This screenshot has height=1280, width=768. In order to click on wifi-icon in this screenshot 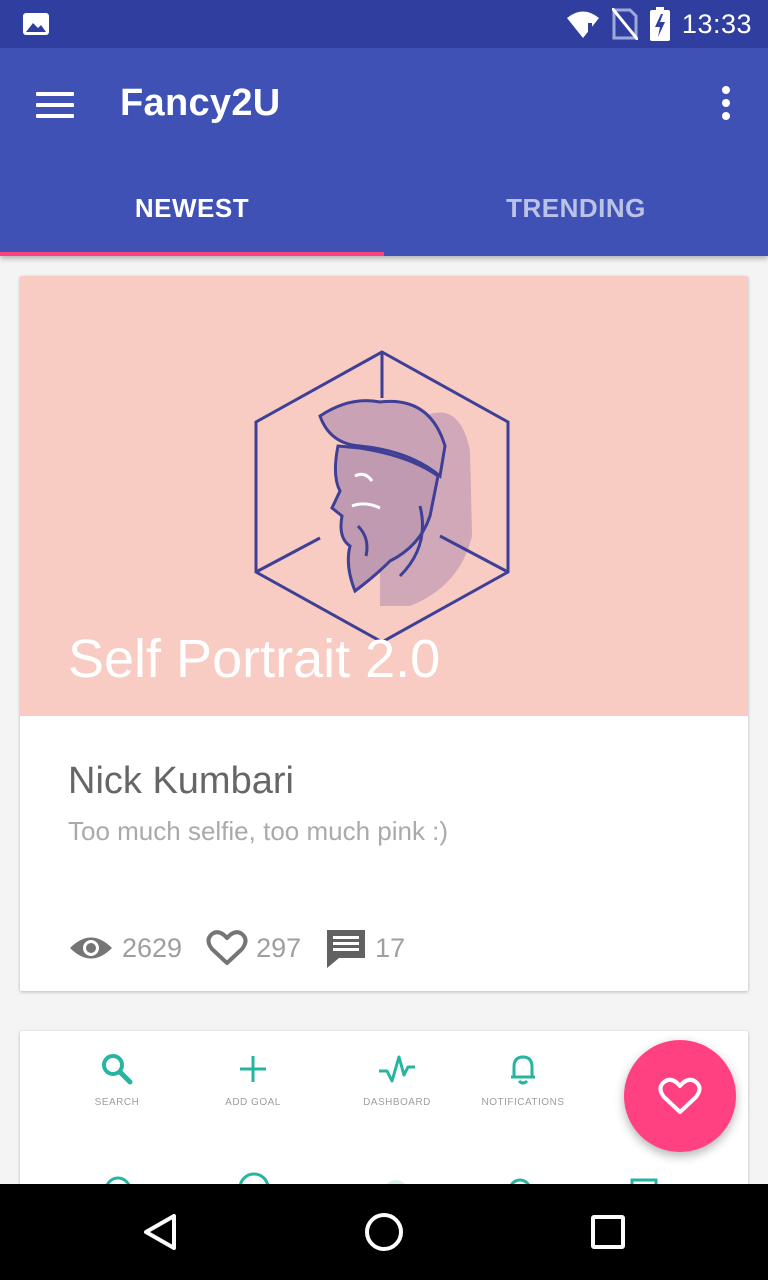, I will do `click(582, 24)`.